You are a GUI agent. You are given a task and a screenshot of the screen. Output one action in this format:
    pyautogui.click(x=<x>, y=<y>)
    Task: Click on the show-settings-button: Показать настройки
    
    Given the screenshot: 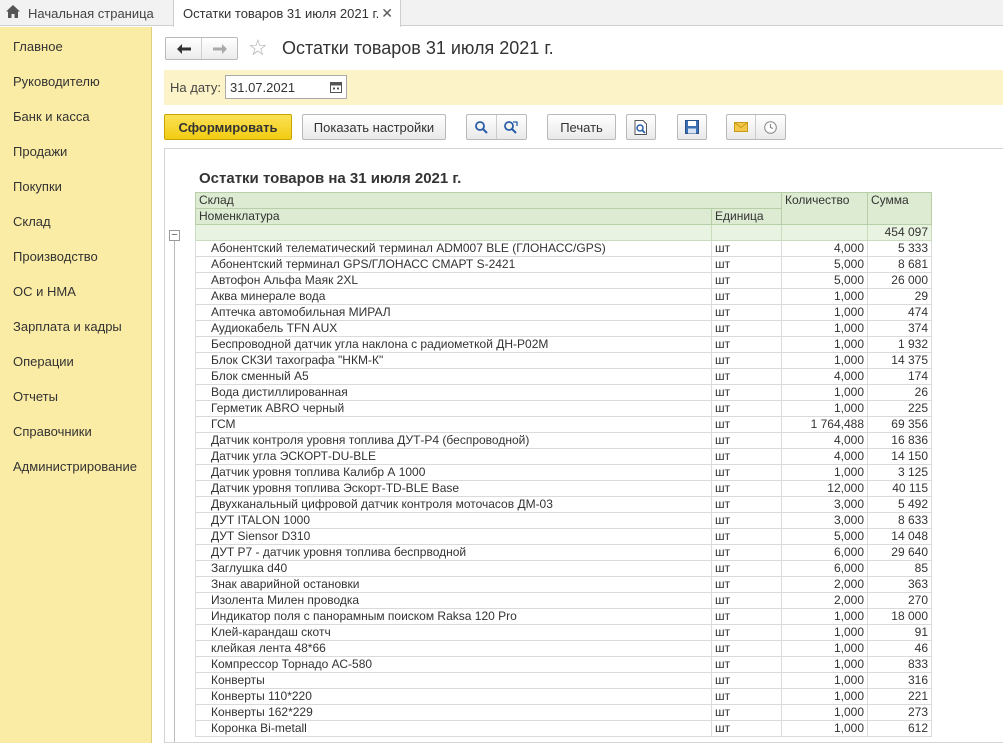 What is the action you would take?
    pyautogui.click(x=374, y=127)
    